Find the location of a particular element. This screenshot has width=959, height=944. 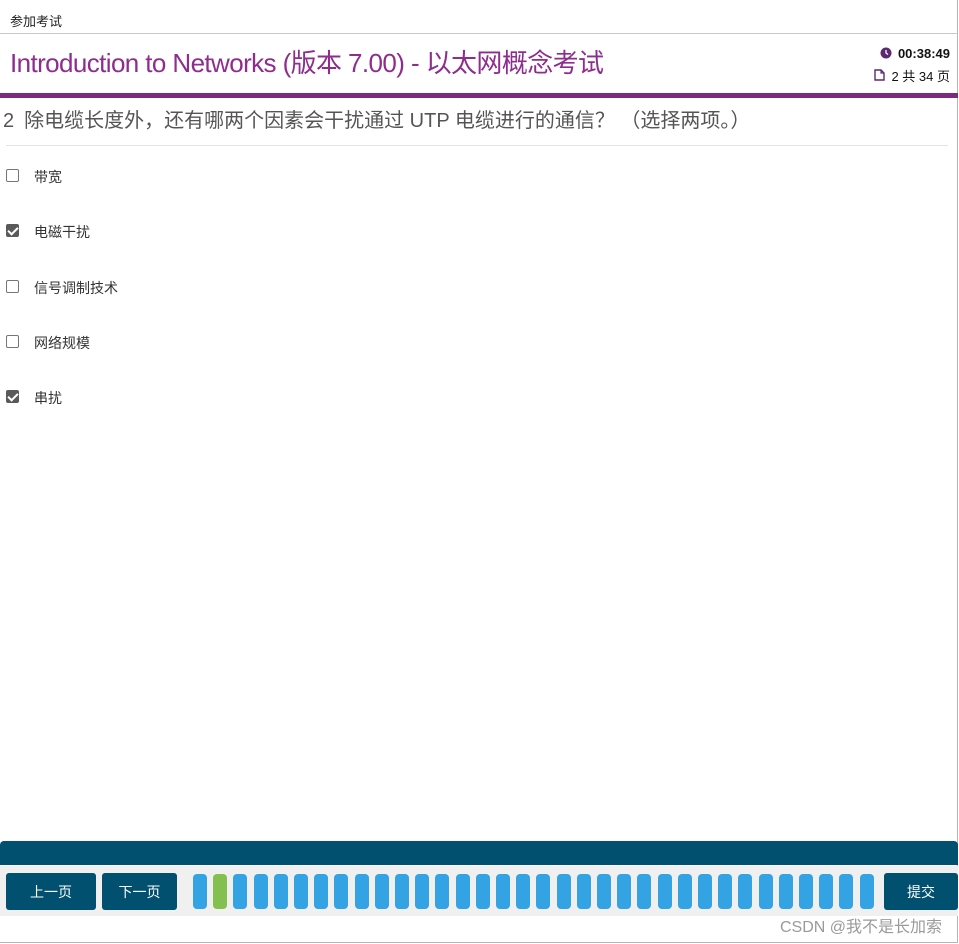

header-accent-bar is located at coordinates (479, 95).